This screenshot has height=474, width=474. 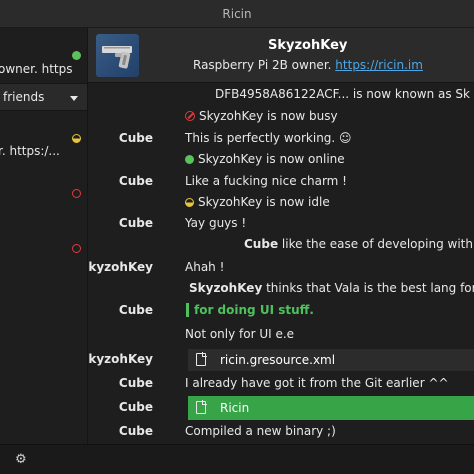 I want to click on contact-item: owner. https, so click(x=43, y=55).